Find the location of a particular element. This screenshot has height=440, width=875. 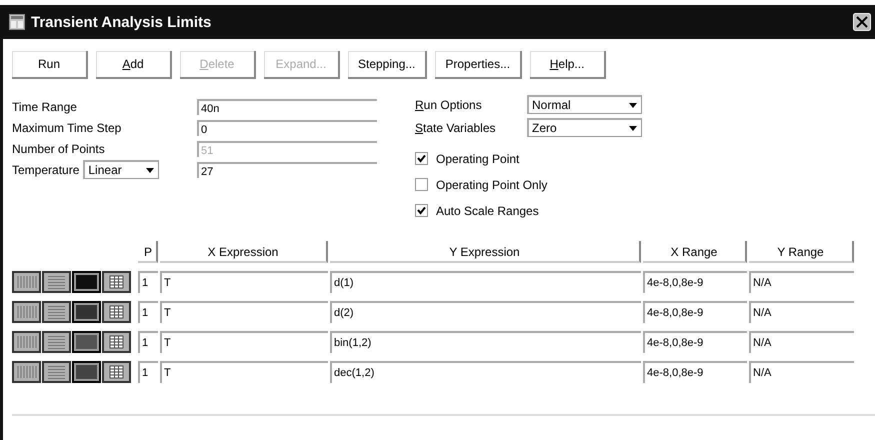

toolbar-button: Add is located at coordinates (134, 65).